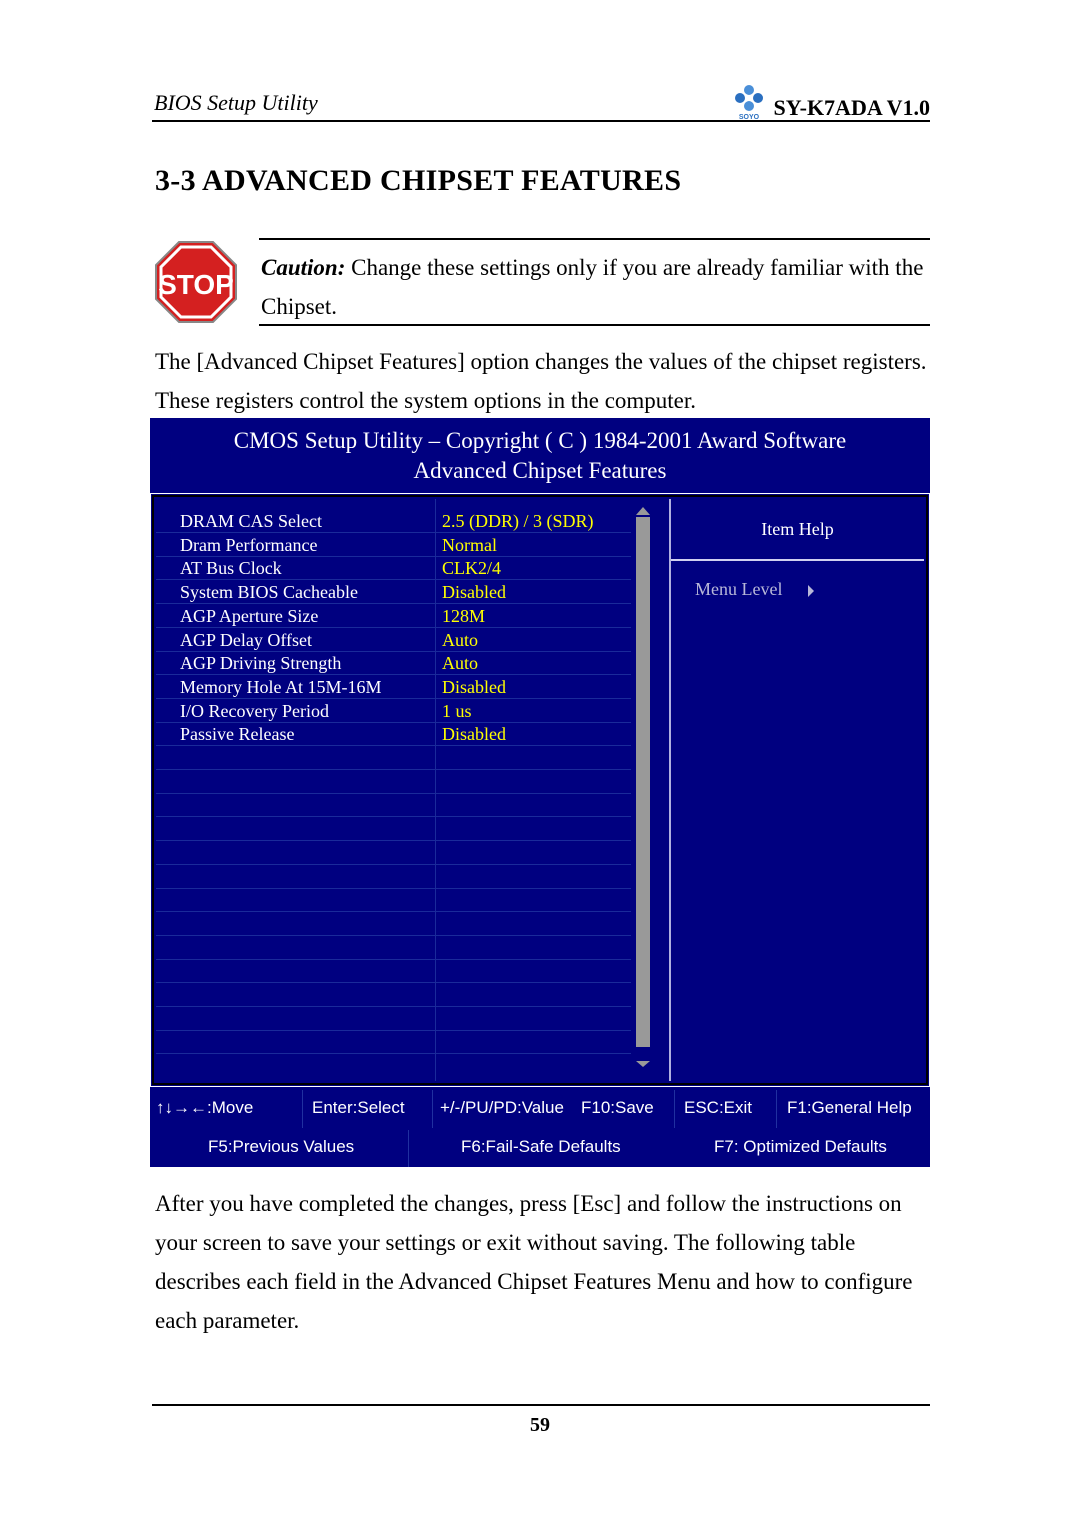 The height and width of the screenshot is (1528, 1080). What do you see at coordinates (231, 568) in the screenshot?
I see `setting-label: AT Bus Clock` at bounding box center [231, 568].